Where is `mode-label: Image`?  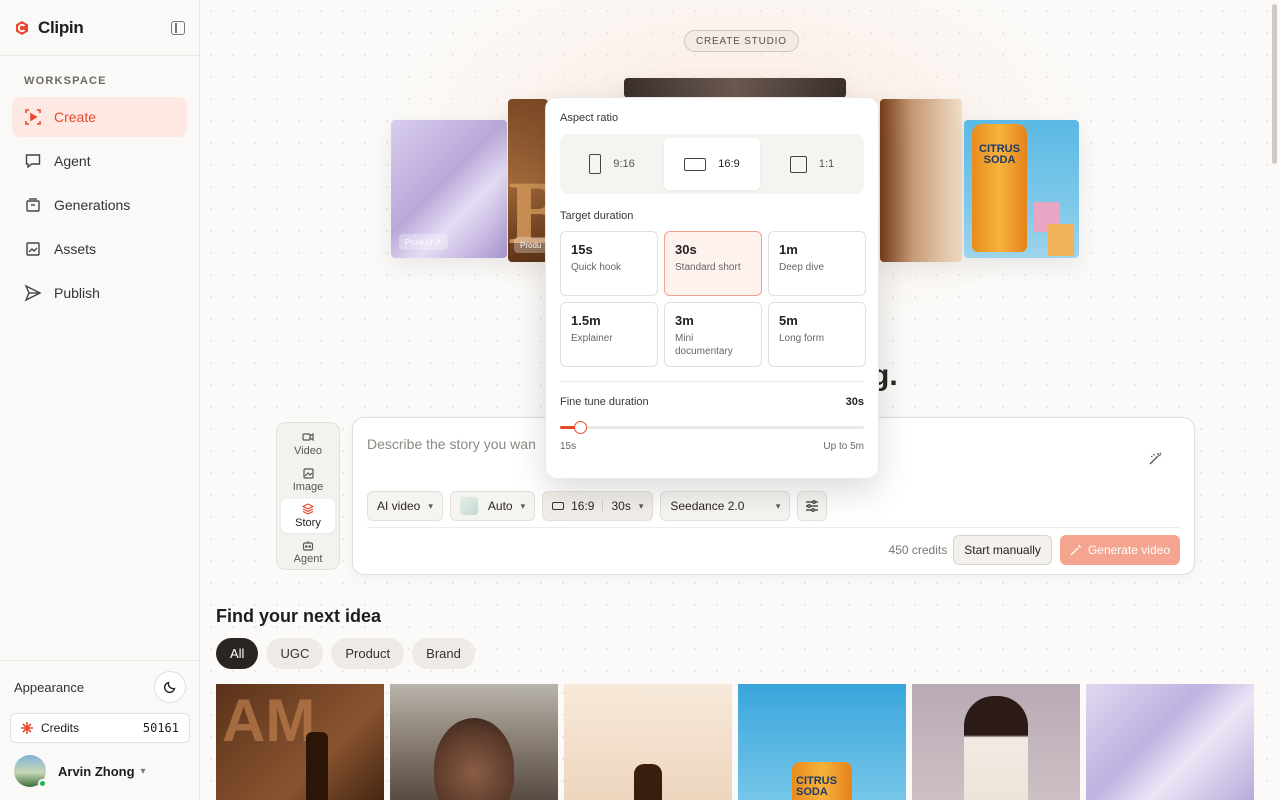
mode-label: Image is located at coordinates (308, 487).